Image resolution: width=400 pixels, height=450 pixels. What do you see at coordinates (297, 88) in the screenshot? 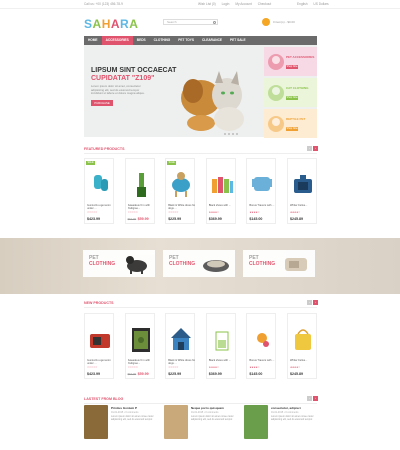
I see `banner-title: CAT CLOTHING` at bounding box center [297, 88].